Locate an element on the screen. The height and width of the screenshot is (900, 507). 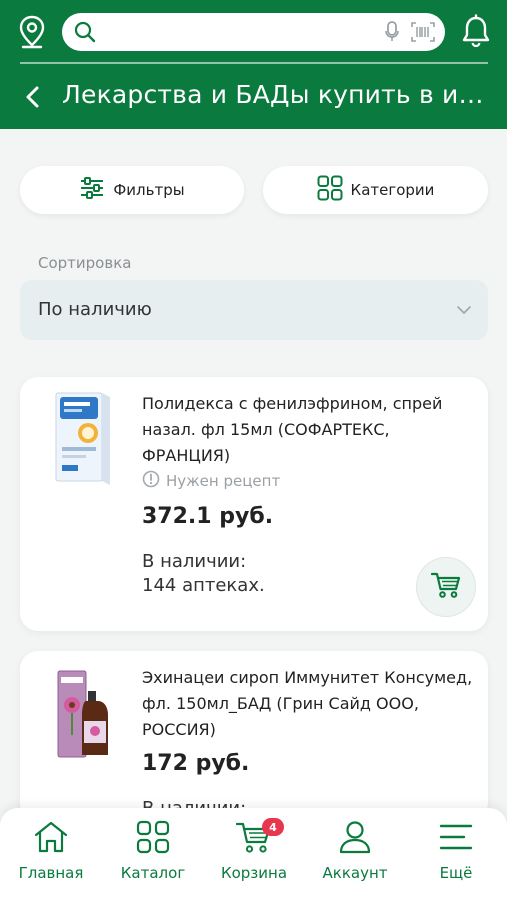
prescription-note: Нужен рецепт is located at coordinates (211, 481).